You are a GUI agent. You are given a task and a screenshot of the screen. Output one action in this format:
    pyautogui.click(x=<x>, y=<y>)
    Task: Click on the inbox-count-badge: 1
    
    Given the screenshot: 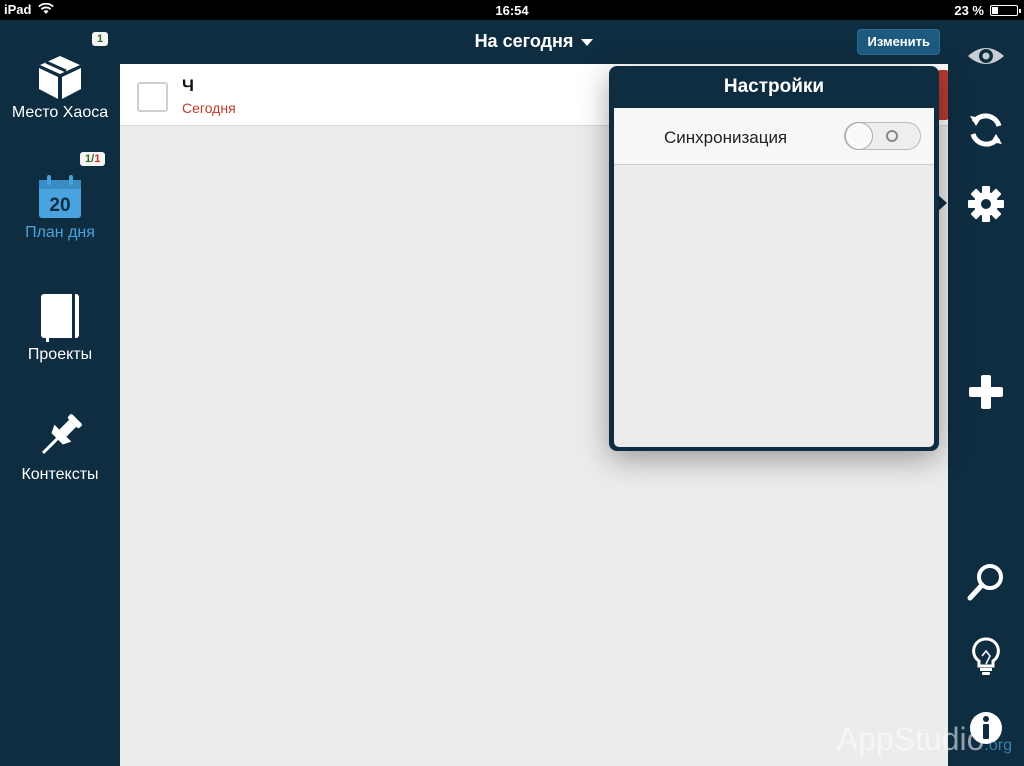 What is the action you would take?
    pyautogui.click(x=100, y=39)
    